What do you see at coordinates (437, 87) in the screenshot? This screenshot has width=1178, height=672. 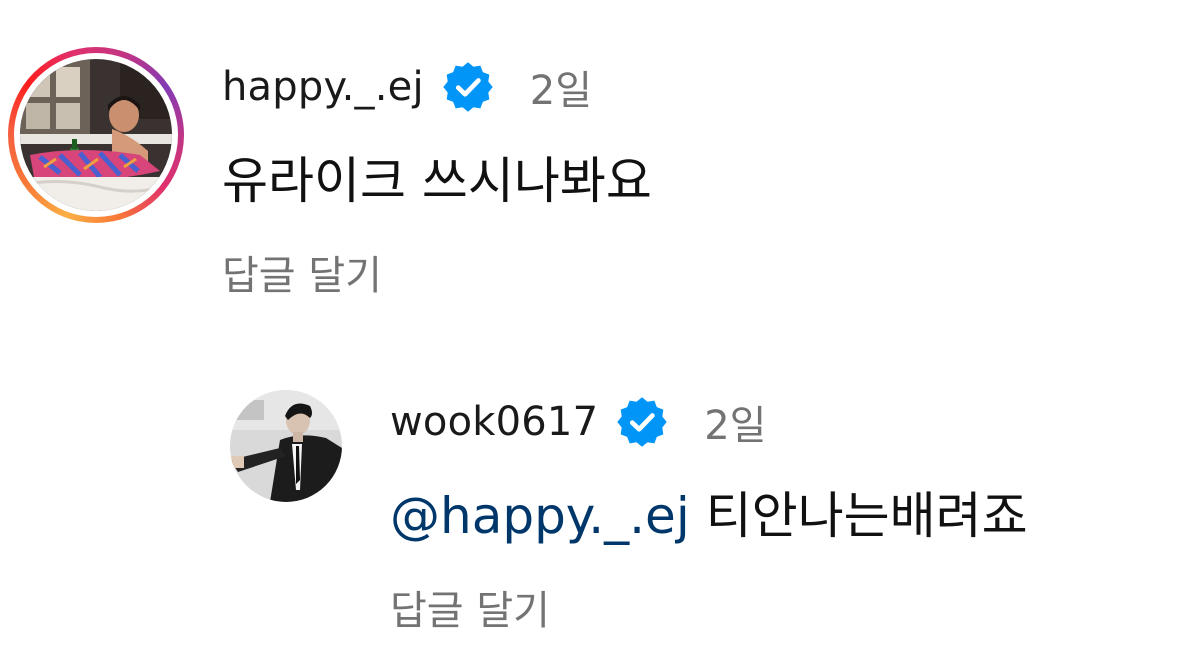 I see `comment-header: happy._.ej 2일` at bounding box center [437, 87].